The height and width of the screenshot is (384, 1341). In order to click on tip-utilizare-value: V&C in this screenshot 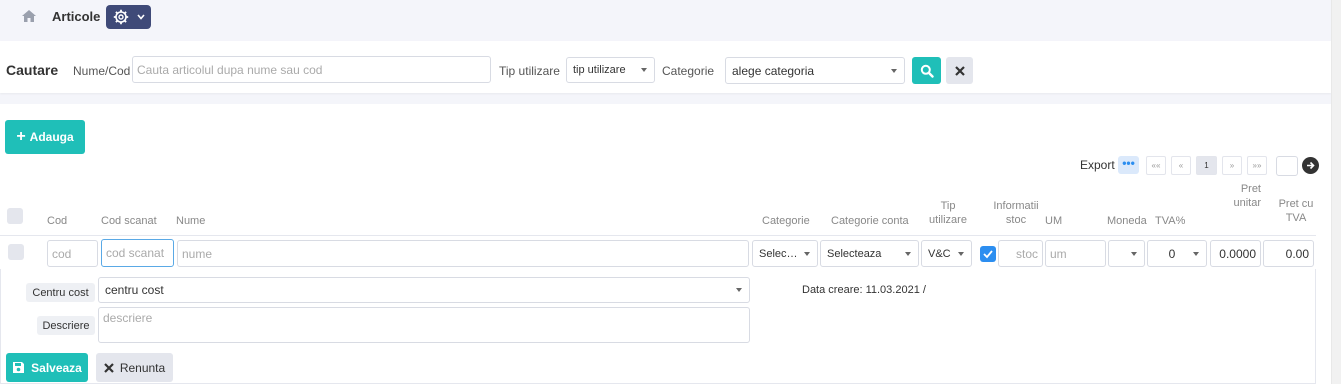, I will do `click(939, 253)`.